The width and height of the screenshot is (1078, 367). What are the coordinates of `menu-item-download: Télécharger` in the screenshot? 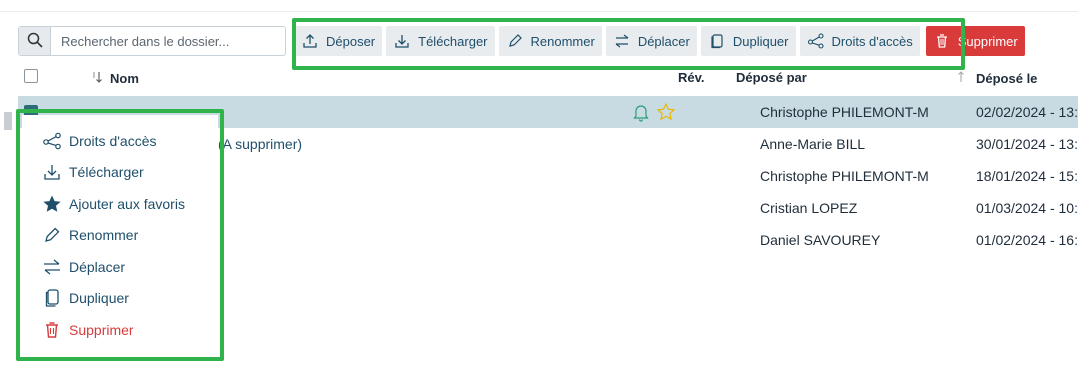 It's located at (93, 172).